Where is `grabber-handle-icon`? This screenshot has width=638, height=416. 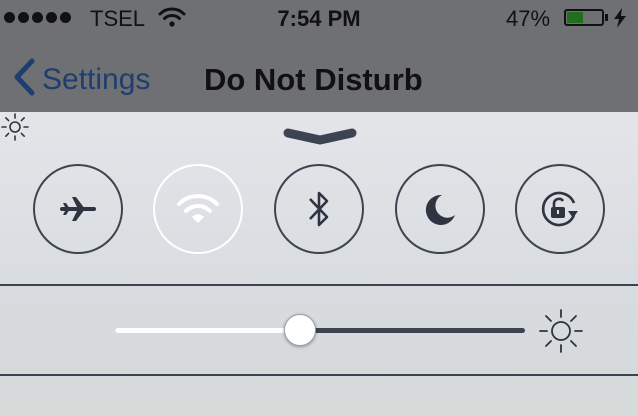
grabber-handle-icon is located at coordinates (320, 139).